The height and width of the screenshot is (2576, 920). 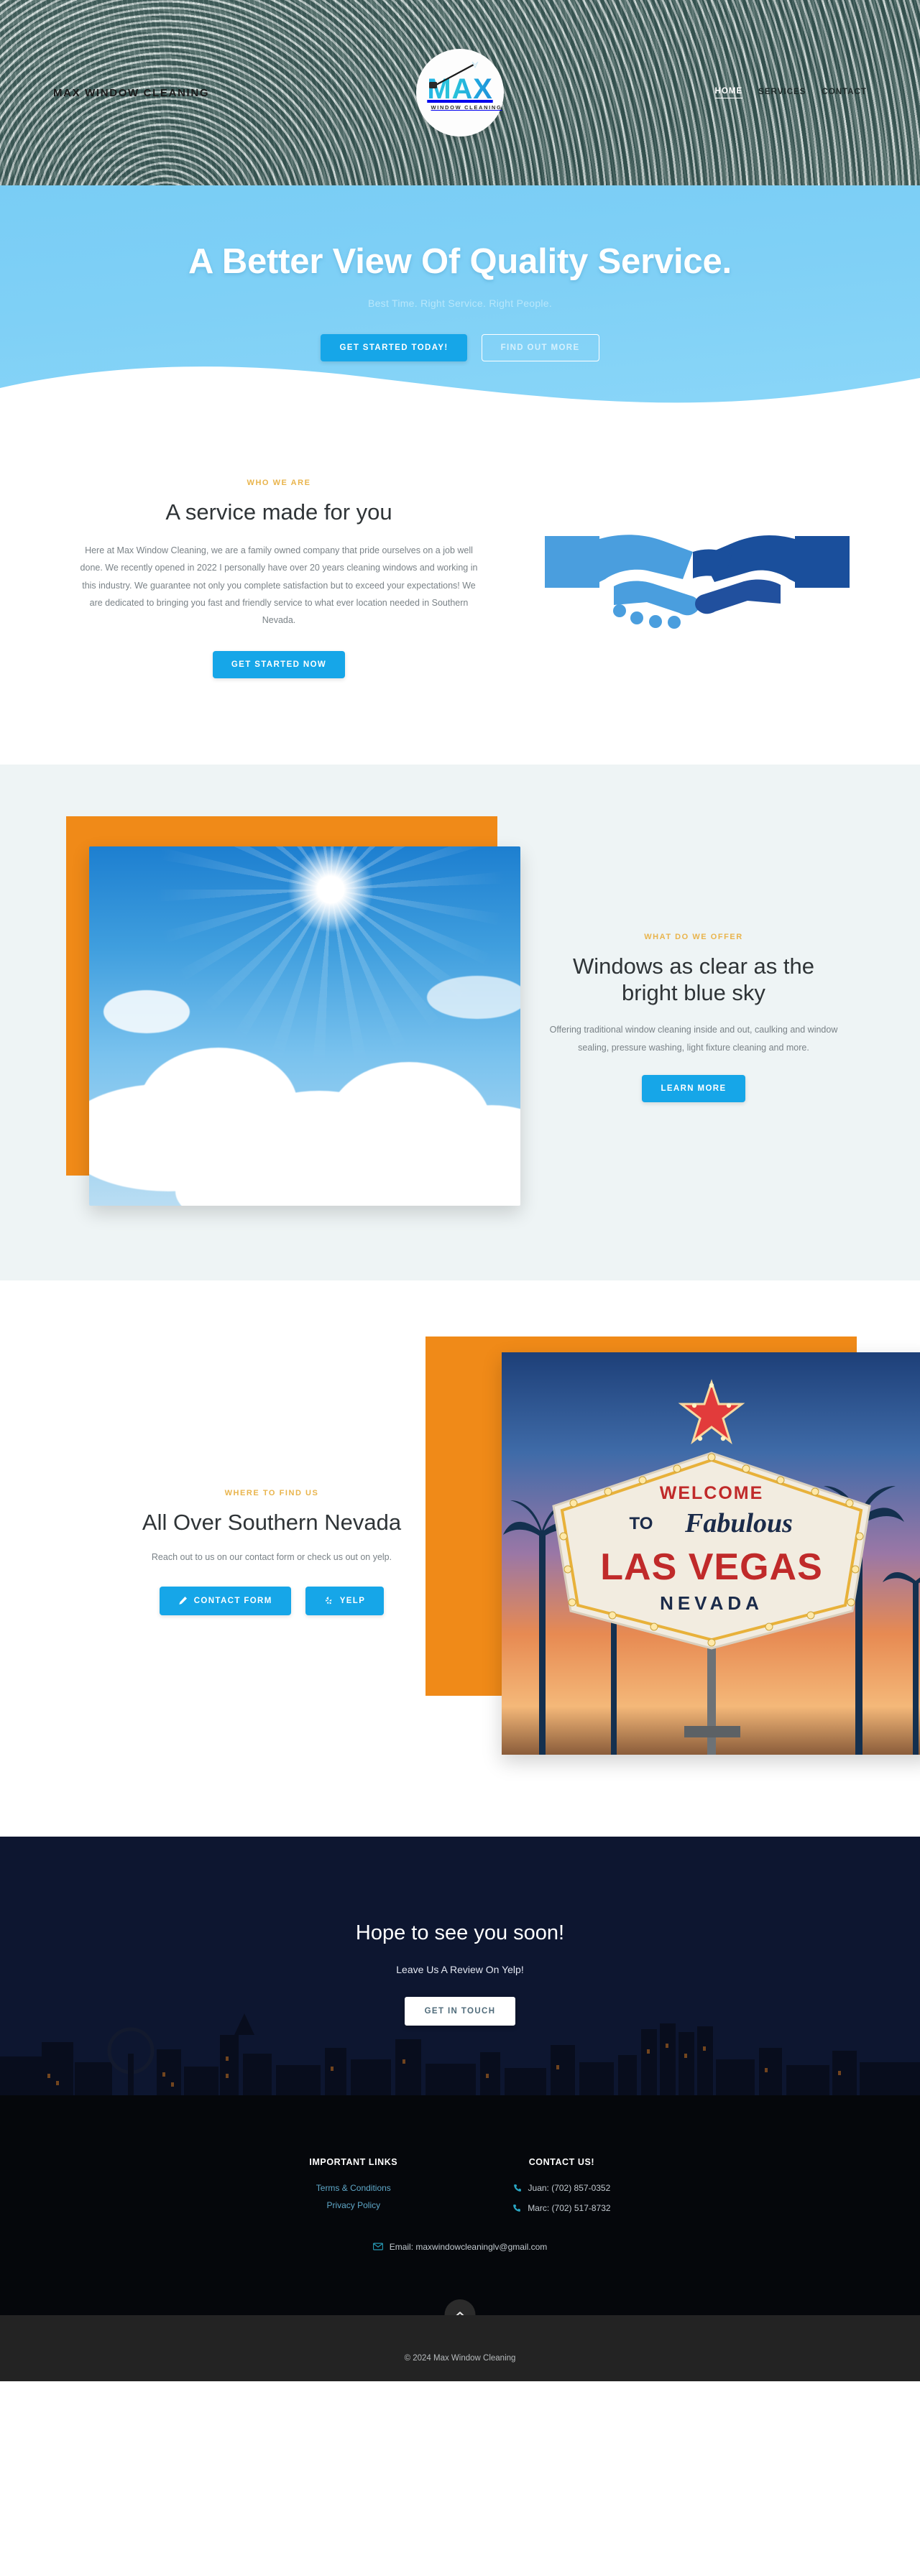 What do you see at coordinates (711, 1567) in the screenshot?
I see `svg-text: LAS VEGAS` at bounding box center [711, 1567].